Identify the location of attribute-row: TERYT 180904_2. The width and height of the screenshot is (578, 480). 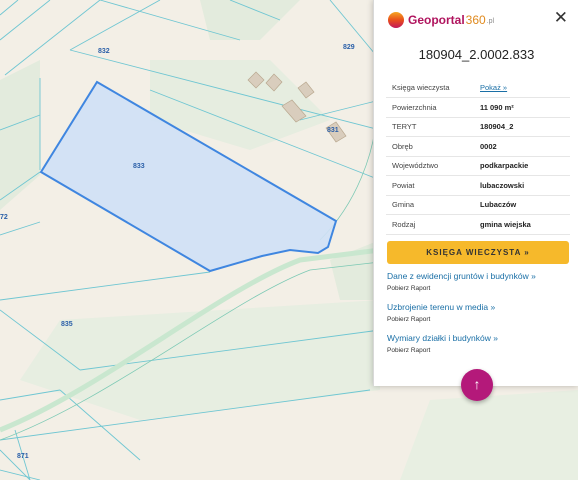
(478, 127).